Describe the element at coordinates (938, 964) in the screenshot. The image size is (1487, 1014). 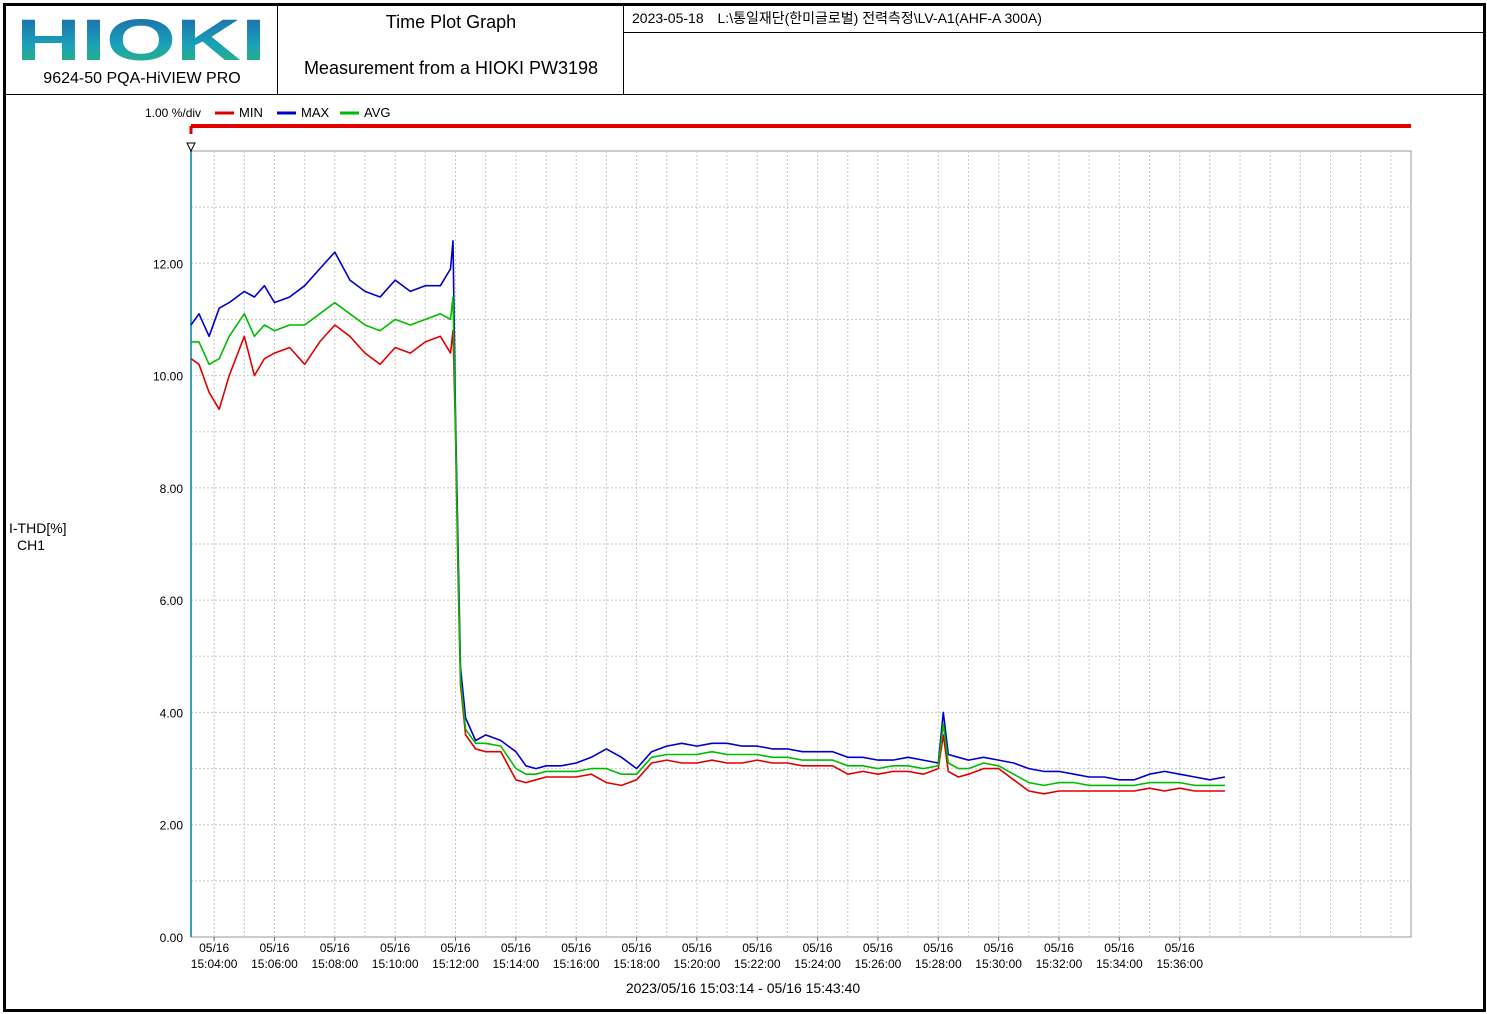
I see `x-tick-label: 15:28:00` at that location.